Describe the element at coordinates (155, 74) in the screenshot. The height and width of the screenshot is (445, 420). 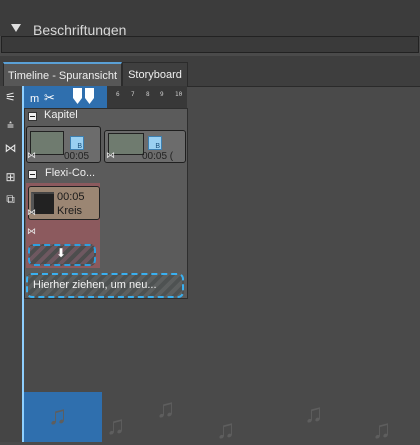
I see `tab-storyboard: Storyboard` at that location.